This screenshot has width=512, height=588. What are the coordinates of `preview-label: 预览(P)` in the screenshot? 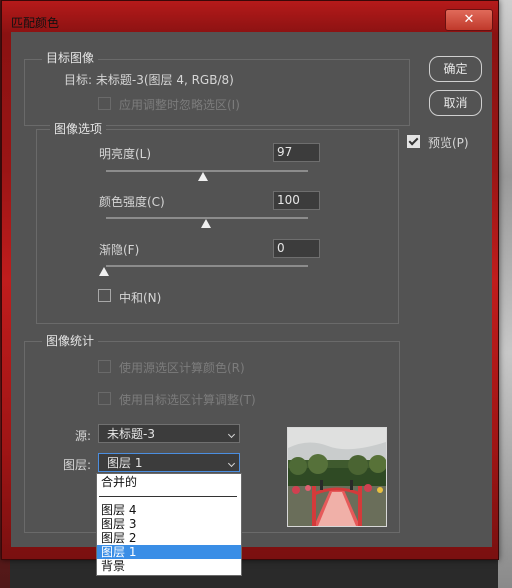 It's located at (448, 143).